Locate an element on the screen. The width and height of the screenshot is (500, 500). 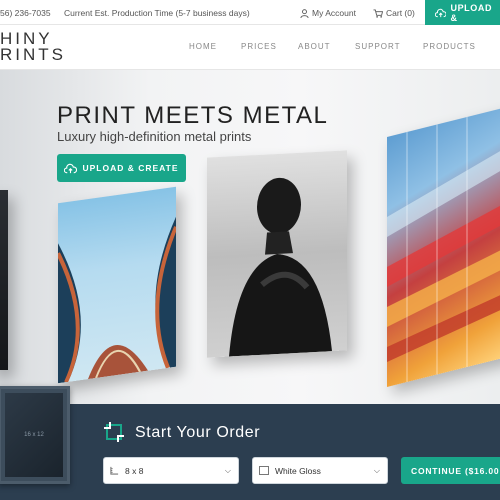
logo-line2: RINTS is located at coordinates (33, 54).